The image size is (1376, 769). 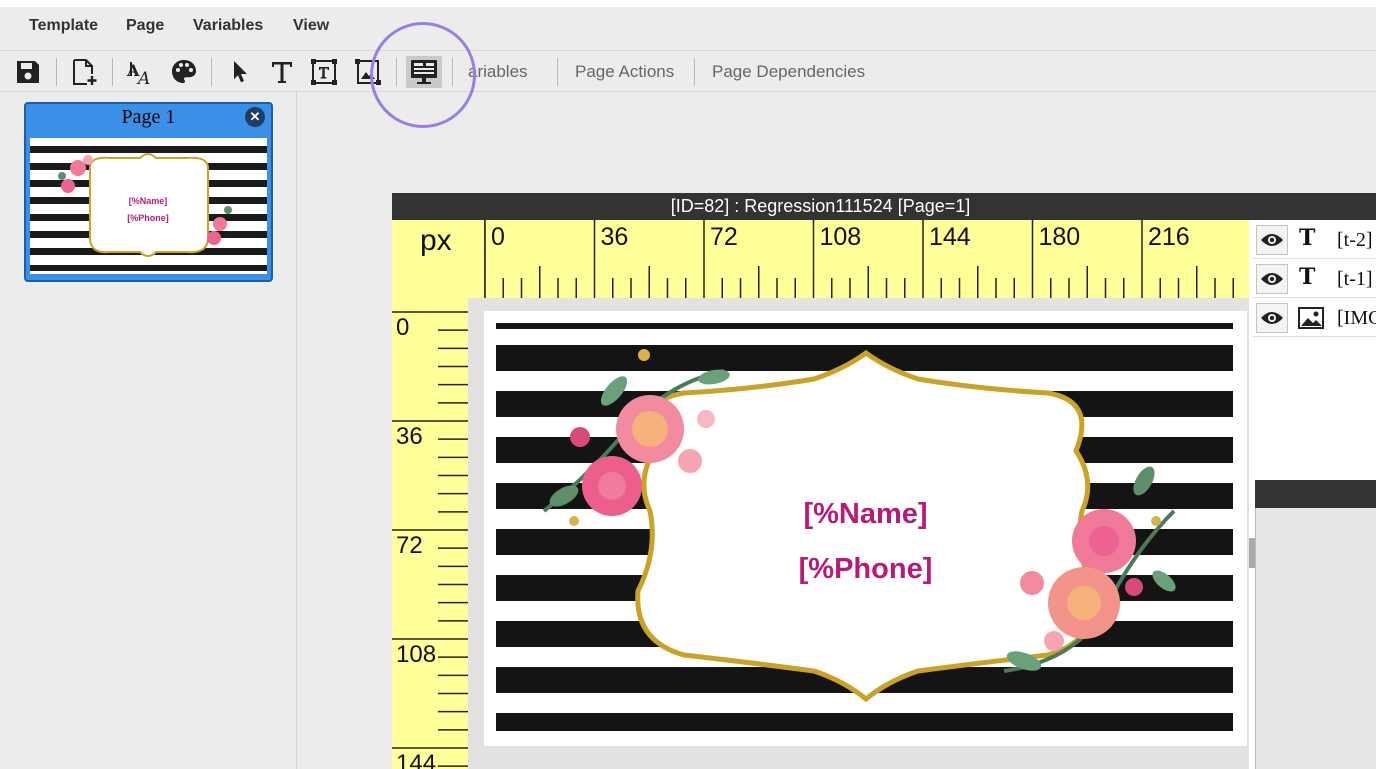 What do you see at coordinates (228, 26) in the screenshot?
I see `menu-variables: Variables` at bounding box center [228, 26].